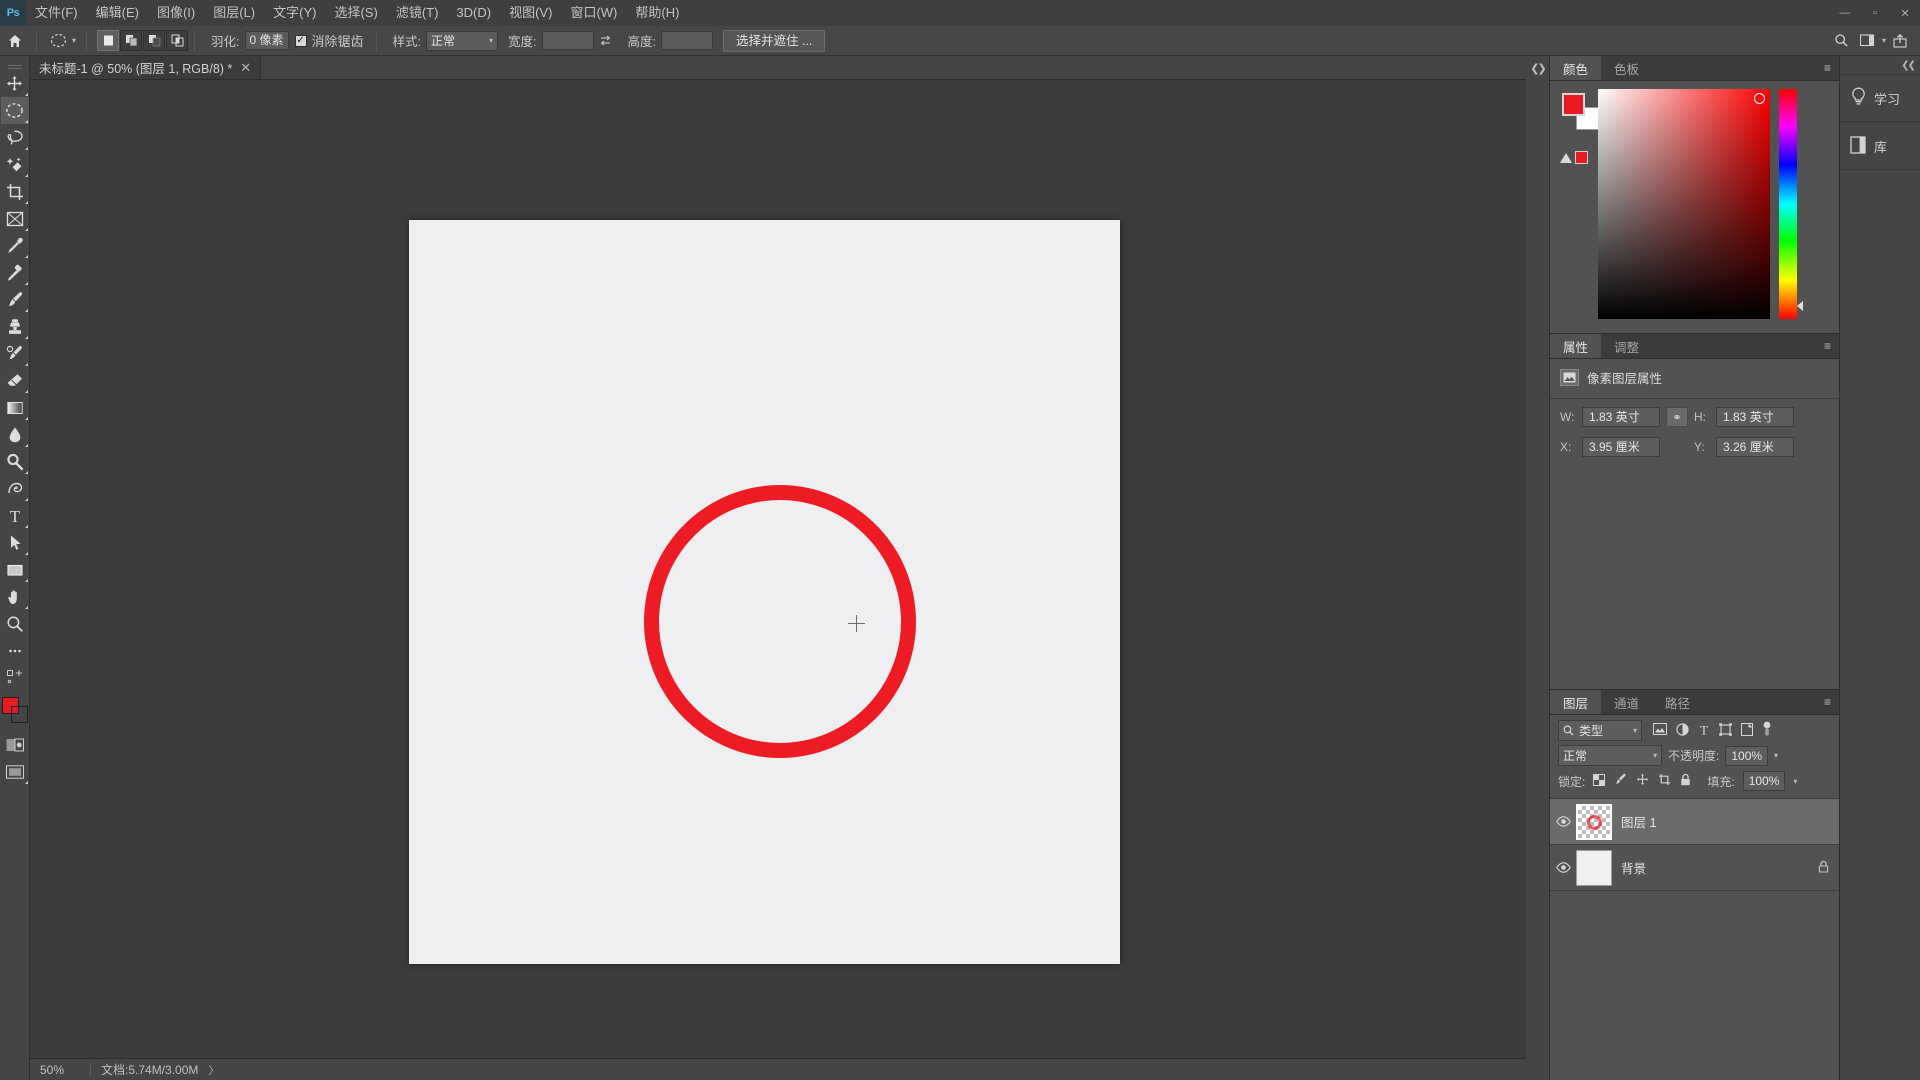 Image resolution: width=1920 pixels, height=1080 pixels. I want to click on workspace-switcher-icon, so click(1868, 41).